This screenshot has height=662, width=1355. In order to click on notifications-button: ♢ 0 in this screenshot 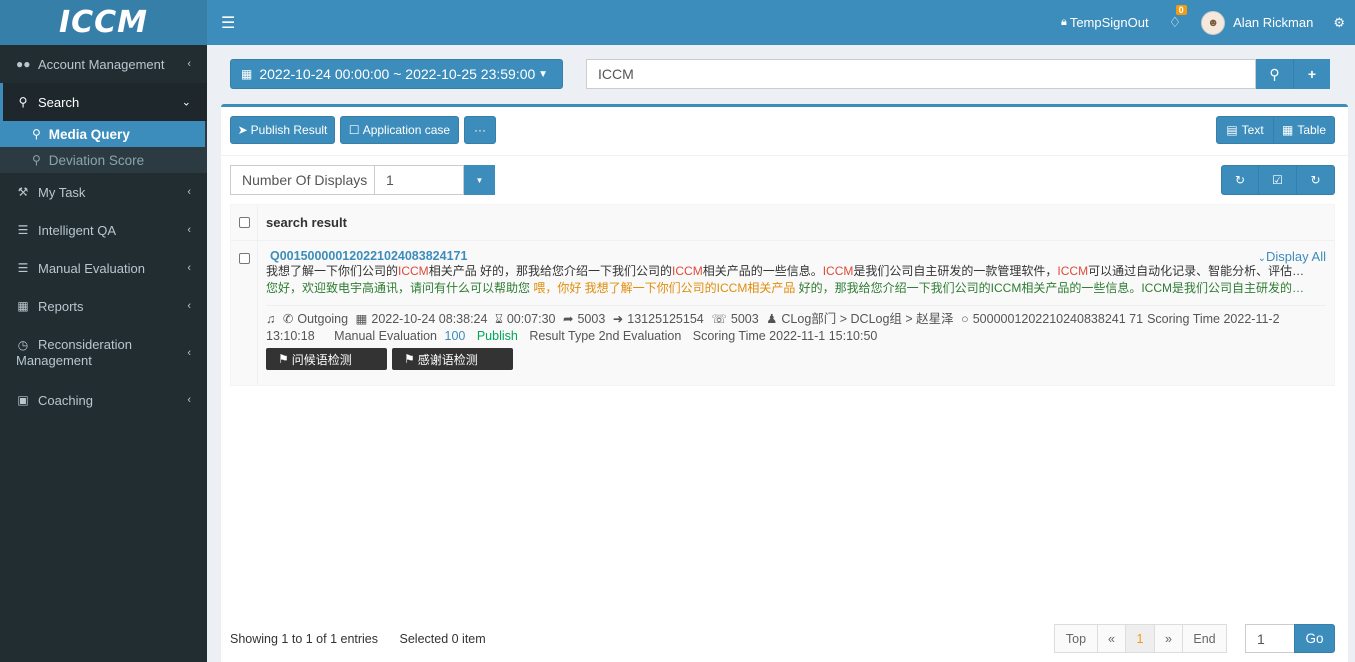, I will do `click(1177, 18)`.